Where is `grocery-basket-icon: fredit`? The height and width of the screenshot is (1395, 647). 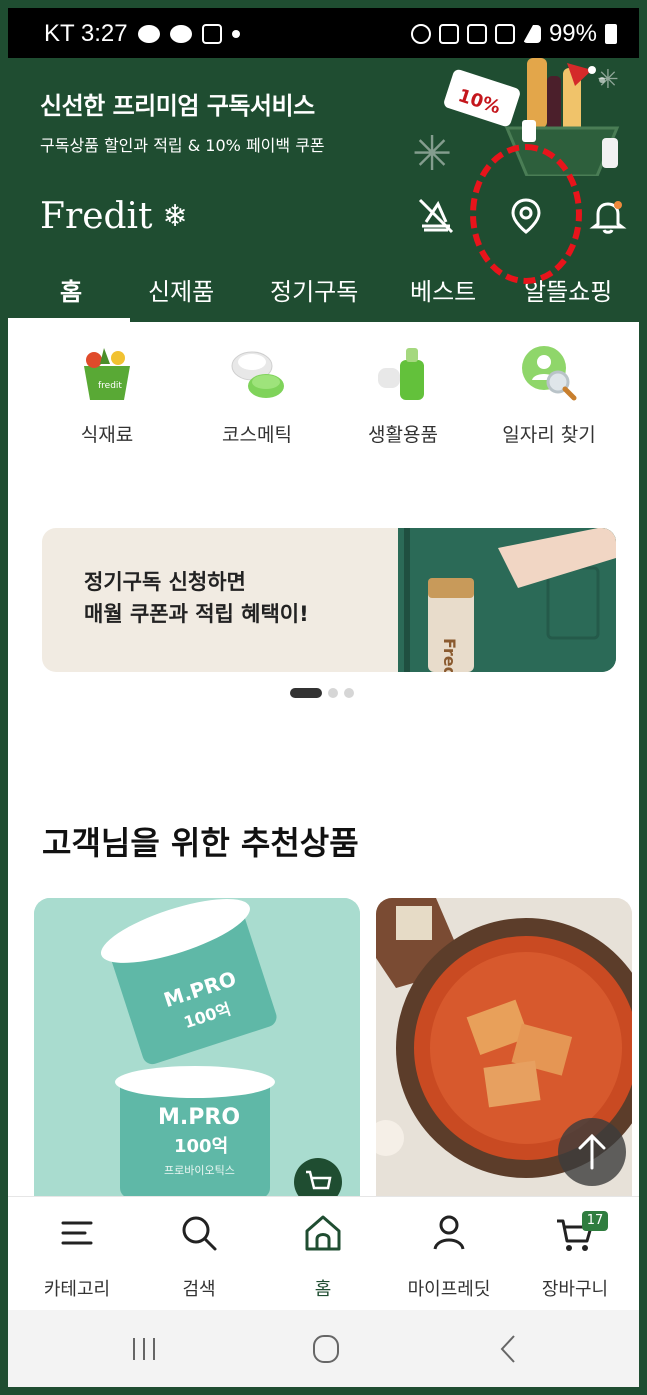
grocery-basket-icon: fredit is located at coordinates (107, 374).